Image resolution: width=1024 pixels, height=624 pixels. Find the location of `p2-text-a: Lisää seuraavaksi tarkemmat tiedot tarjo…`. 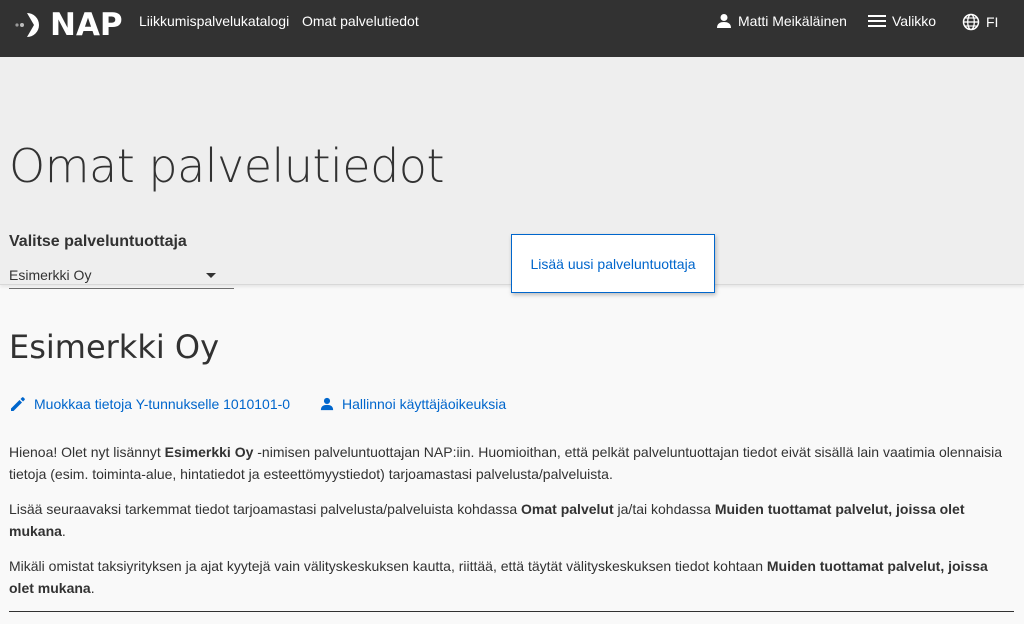

p2-text-a: Lisää seuraavaksi tarkemmat tiedot tarjo… is located at coordinates (265, 509).